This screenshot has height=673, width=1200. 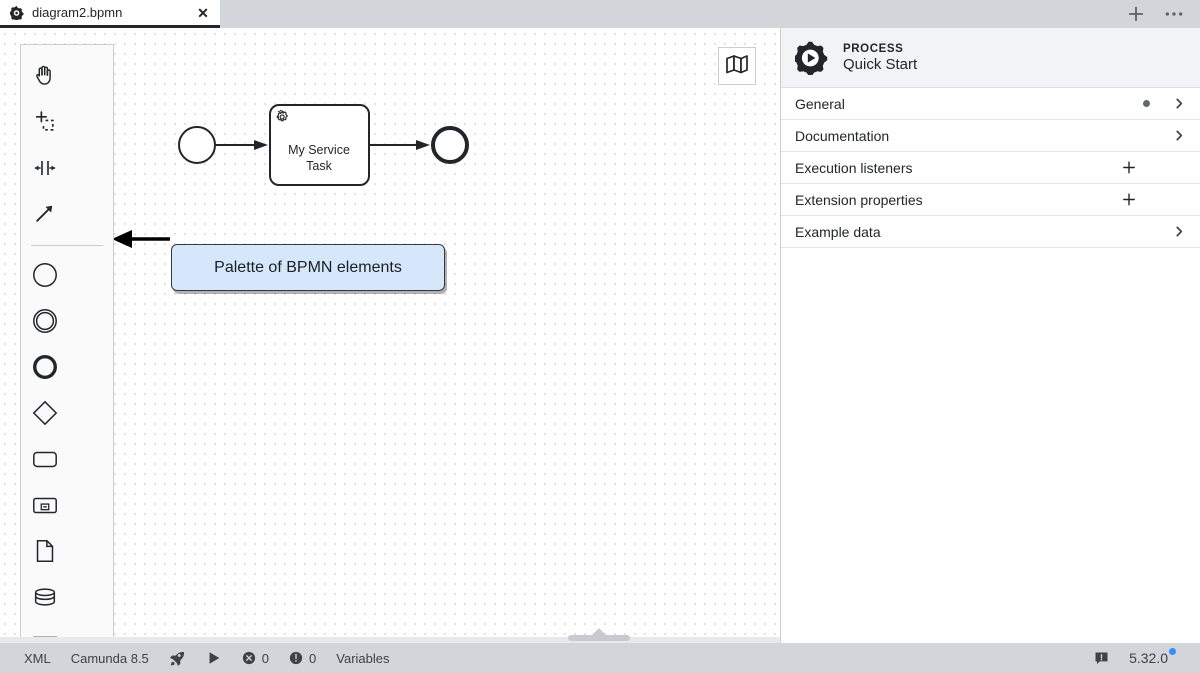 I want to click on bpmn-palette, so click(x=67, y=343).